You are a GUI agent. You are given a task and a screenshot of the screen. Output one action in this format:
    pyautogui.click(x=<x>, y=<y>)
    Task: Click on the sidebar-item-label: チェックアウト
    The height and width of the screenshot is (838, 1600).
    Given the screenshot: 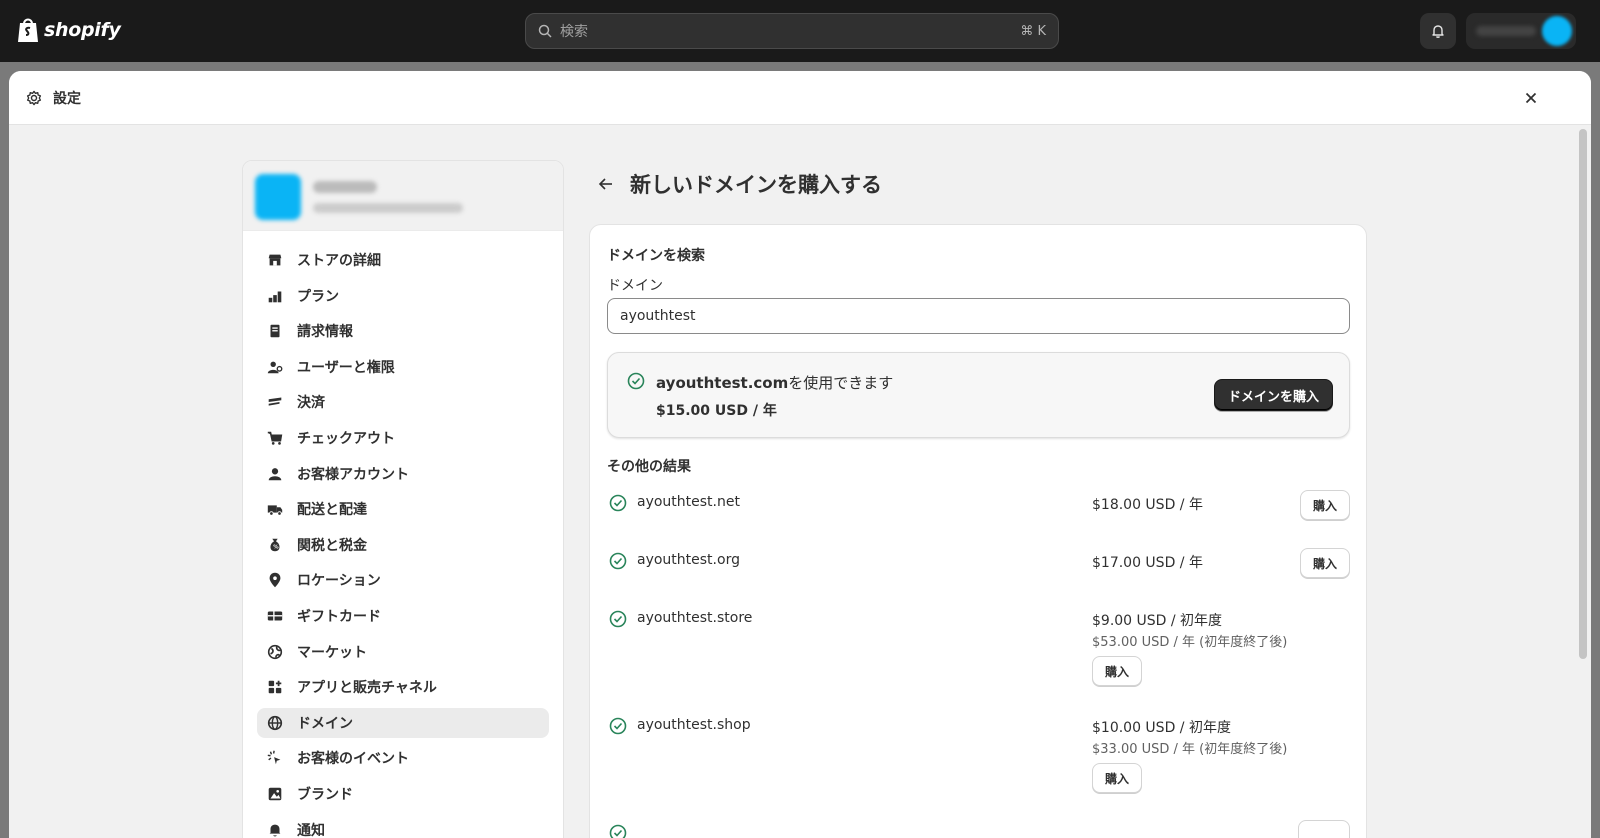 What is the action you would take?
    pyautogui.click(x=346, y=438)
    